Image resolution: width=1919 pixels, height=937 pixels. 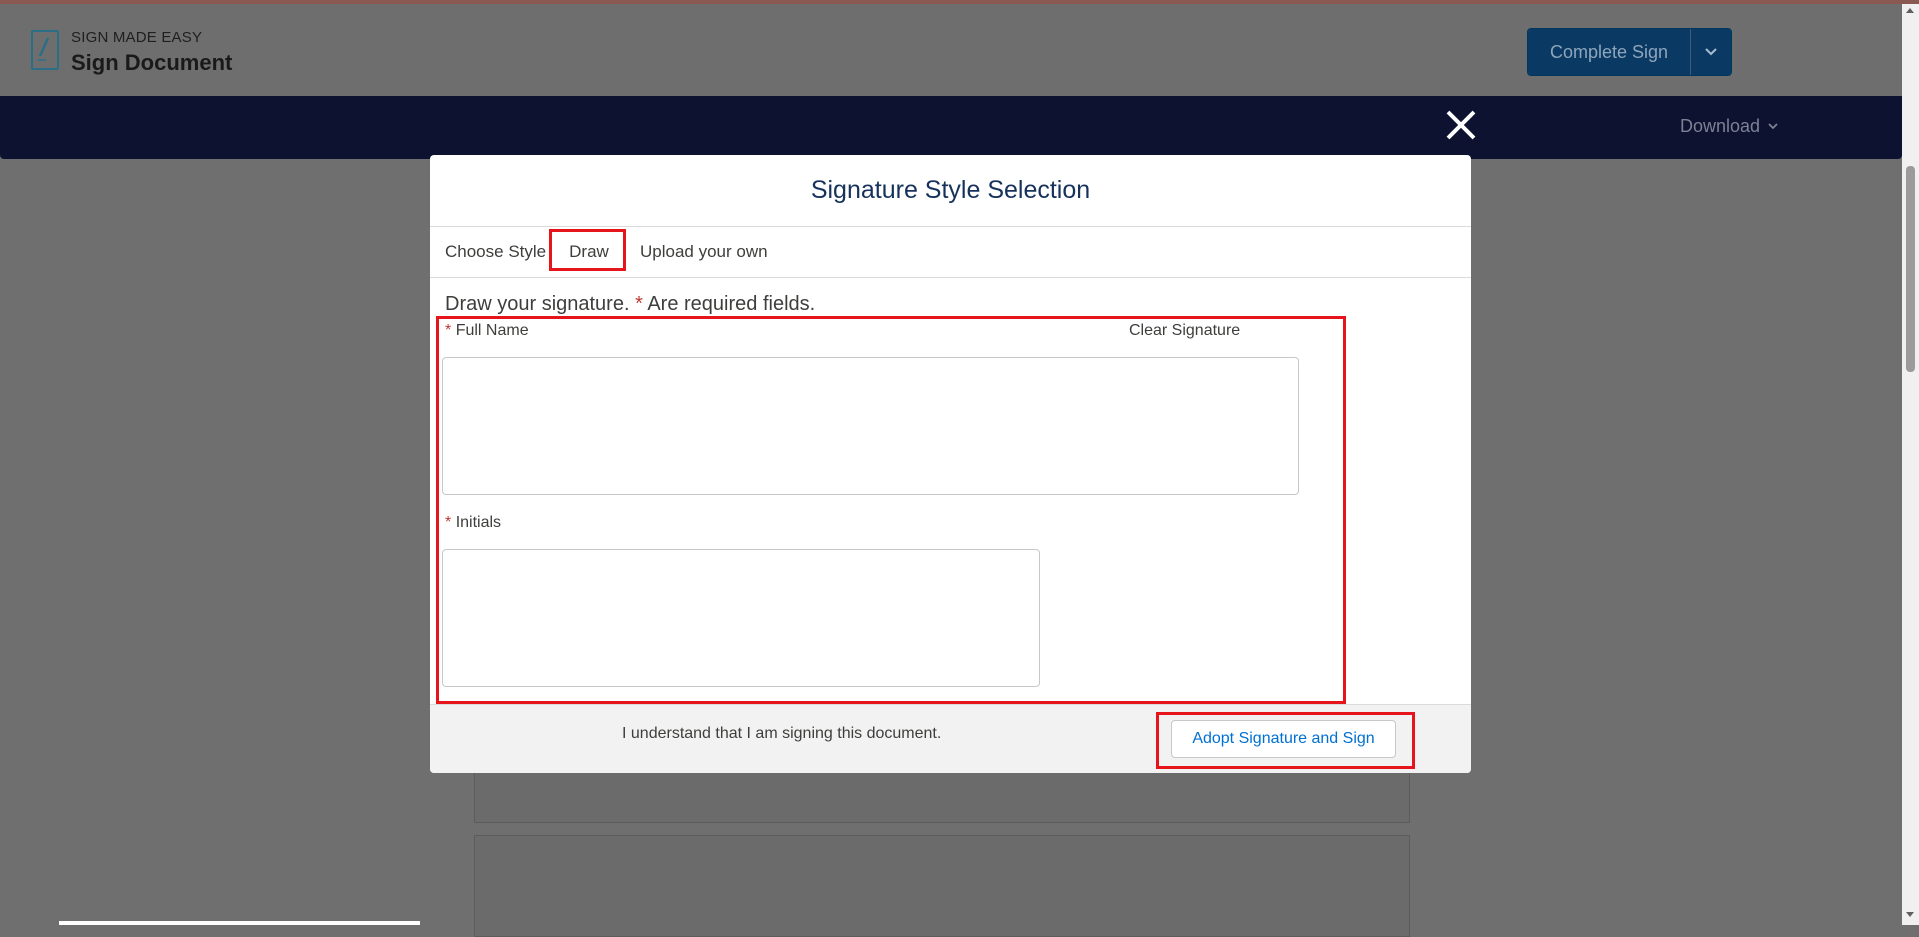 I want to click on scrollbar-thumb, so click(x=1910, y=269).